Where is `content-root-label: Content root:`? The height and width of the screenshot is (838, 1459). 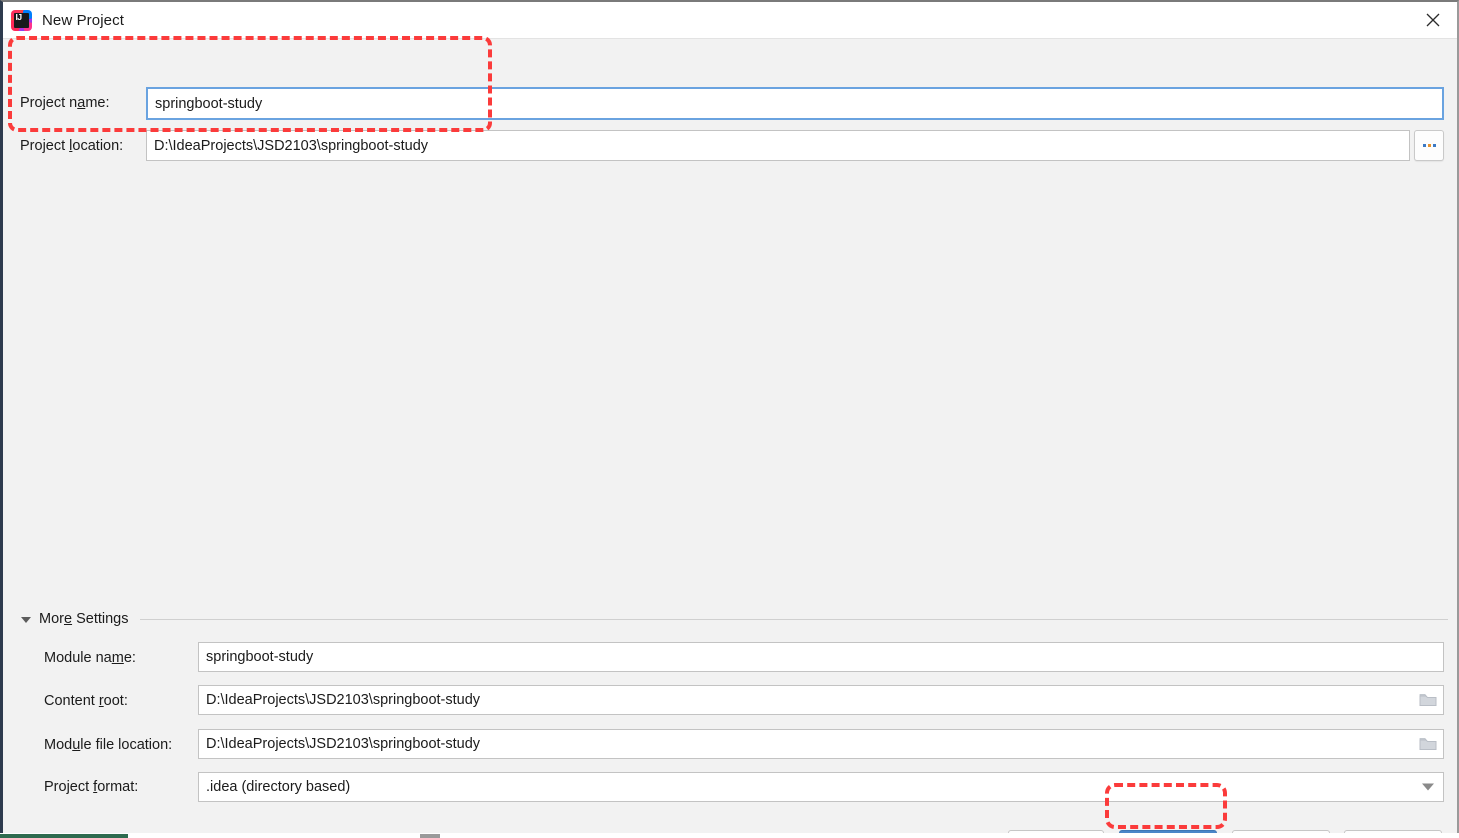 content-root-label: Content root: is located at coordinates (86, 701).